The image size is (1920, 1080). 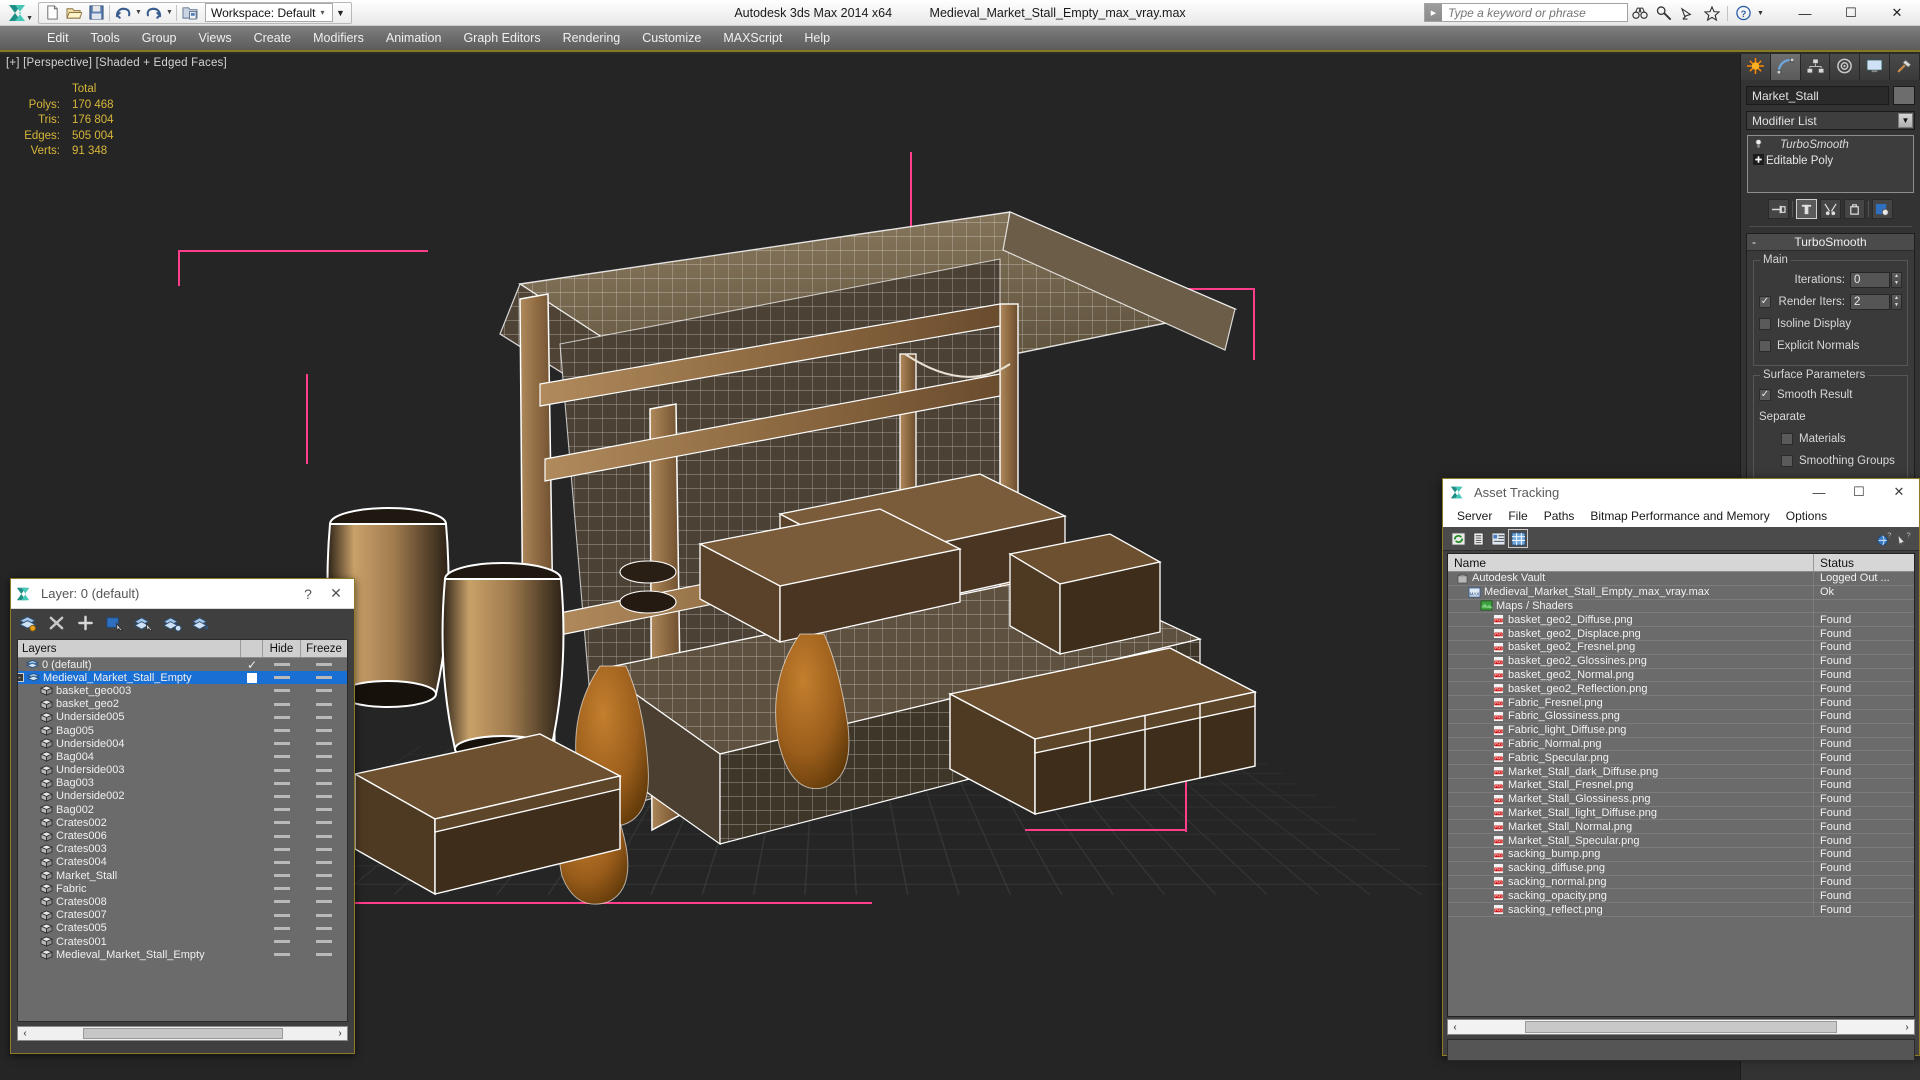 What do you see at coordinates (1681, 675) in the screenshot?
I see `asset-row: PNG basket_geo2_Normal.png Found` at bounding box center [1681, 675].